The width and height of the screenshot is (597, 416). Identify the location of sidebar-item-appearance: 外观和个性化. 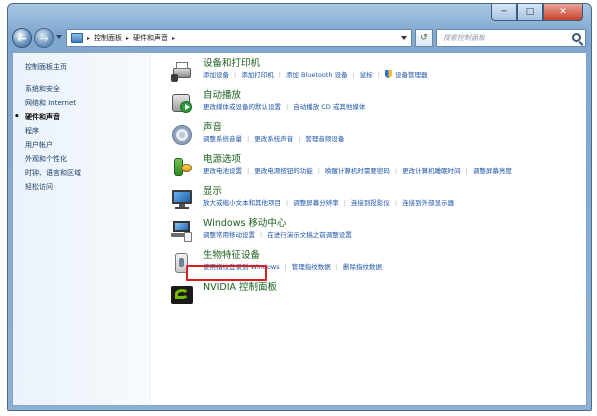
(86, 159).